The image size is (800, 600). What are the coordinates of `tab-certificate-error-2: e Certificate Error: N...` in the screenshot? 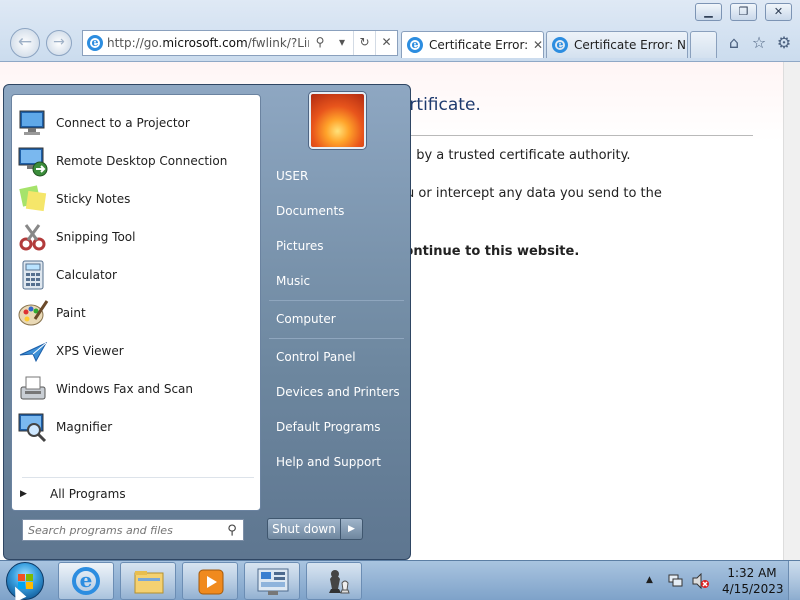 It's located at (617, 44).